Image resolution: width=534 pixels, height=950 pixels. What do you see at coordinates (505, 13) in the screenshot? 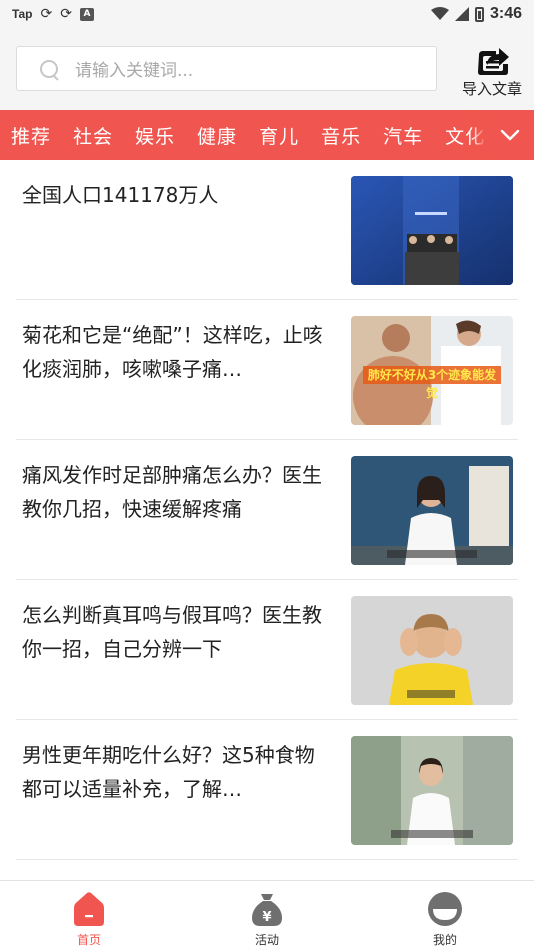
I see `status-time: 3:46` at bounding box center [505, 13].